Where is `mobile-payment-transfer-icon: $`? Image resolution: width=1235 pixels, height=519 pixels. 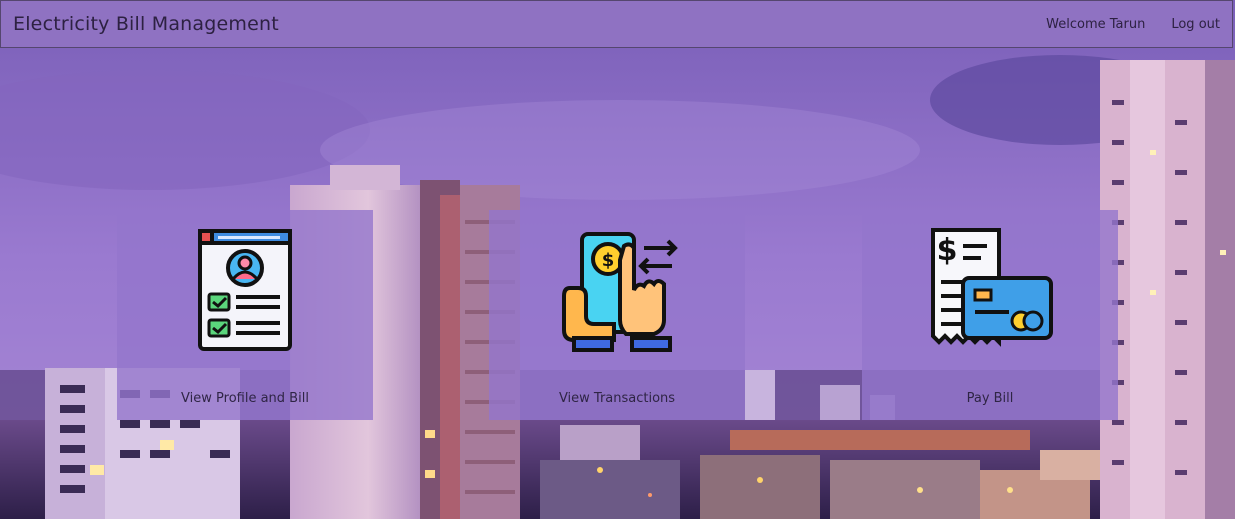
mobile-payment-transfer-icon: $ is located at coordinates (620, 292).